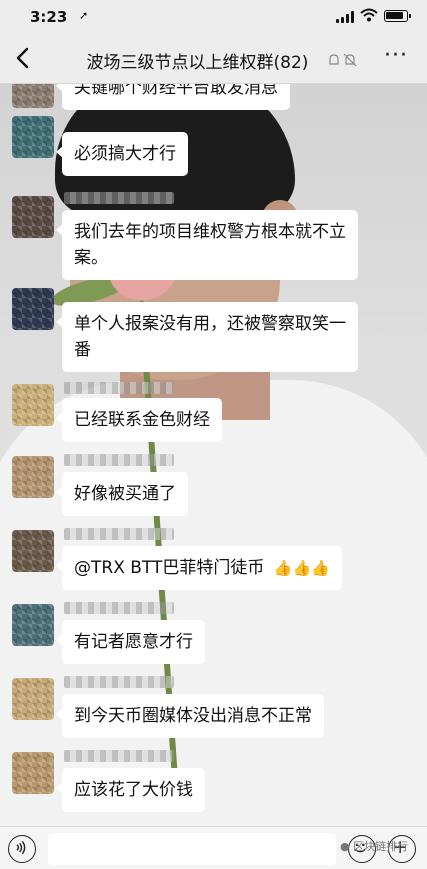 This screenshot has height=869, width=427. Describe the element at coordinates (210, 245) in the screenshot. I see `message-text: 我们去年的项目维权警方根本就不立案。` at that location.